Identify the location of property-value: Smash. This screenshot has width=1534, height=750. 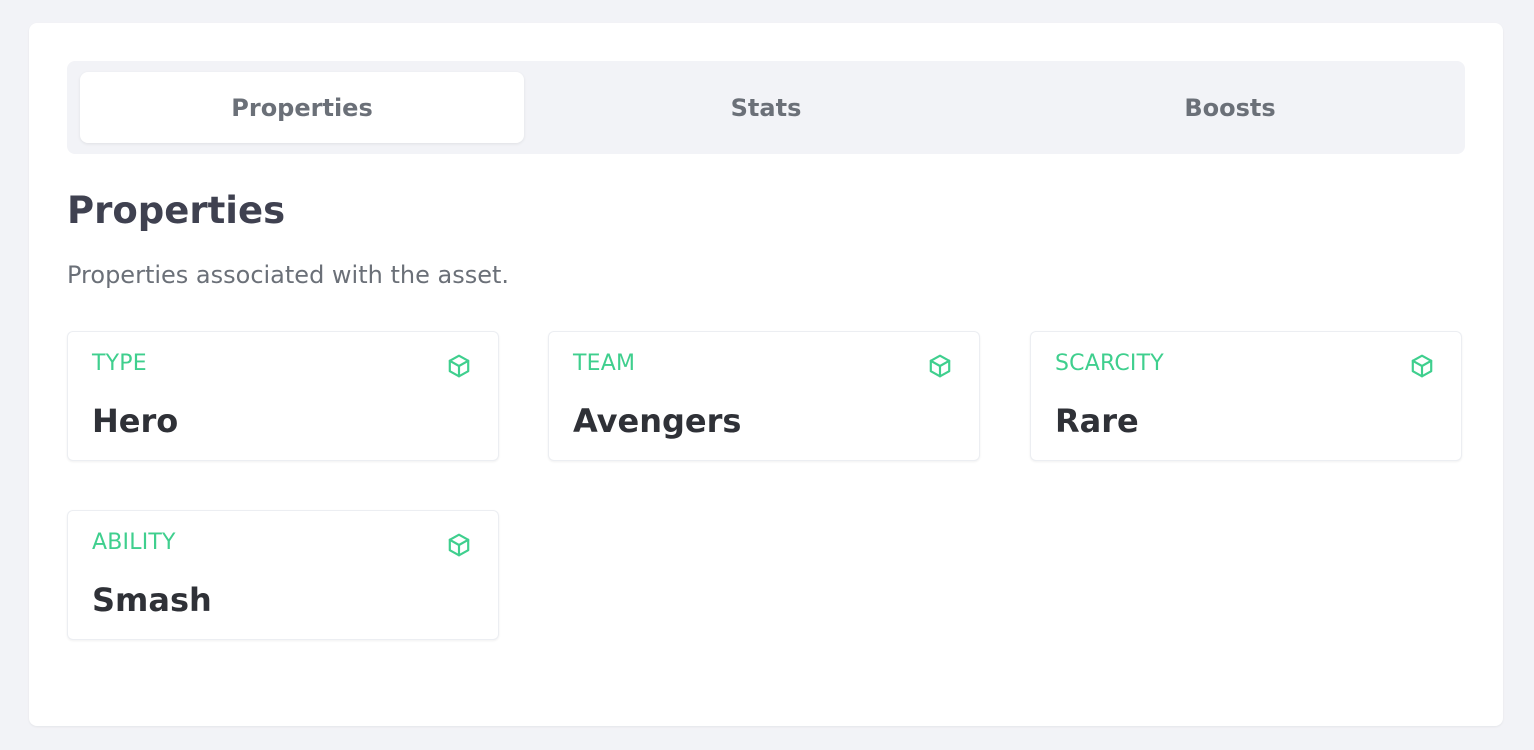
(152, 600).